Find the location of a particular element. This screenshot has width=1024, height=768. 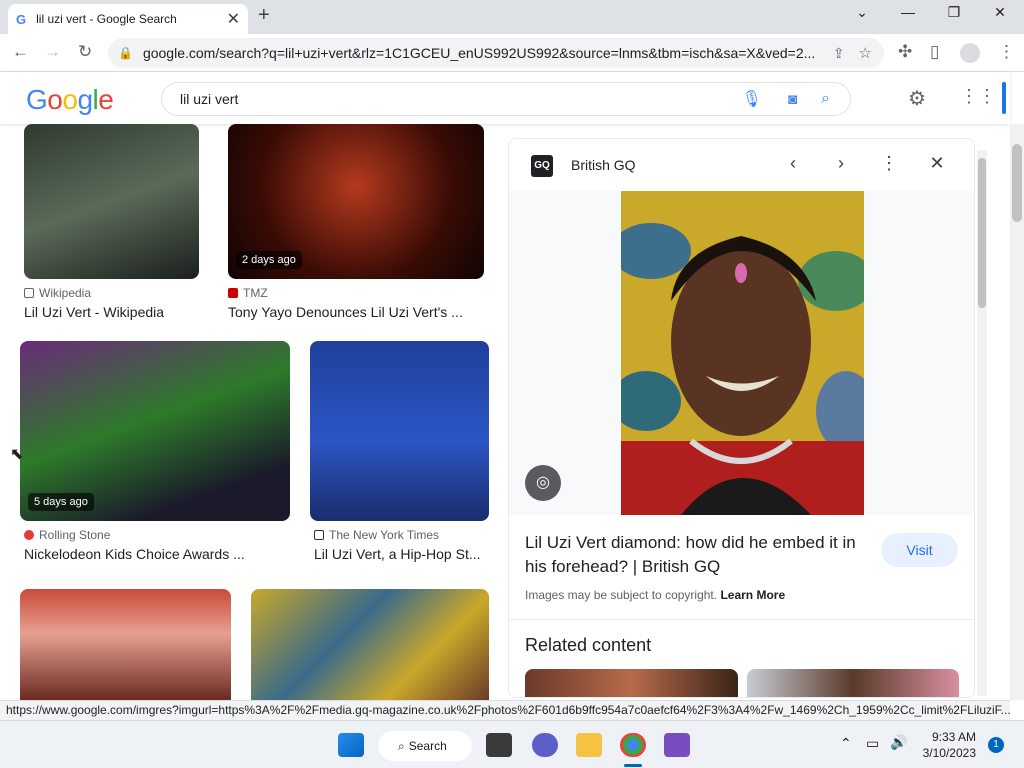

result-source-label: Wikipedia is located at coordinates (65, 293).